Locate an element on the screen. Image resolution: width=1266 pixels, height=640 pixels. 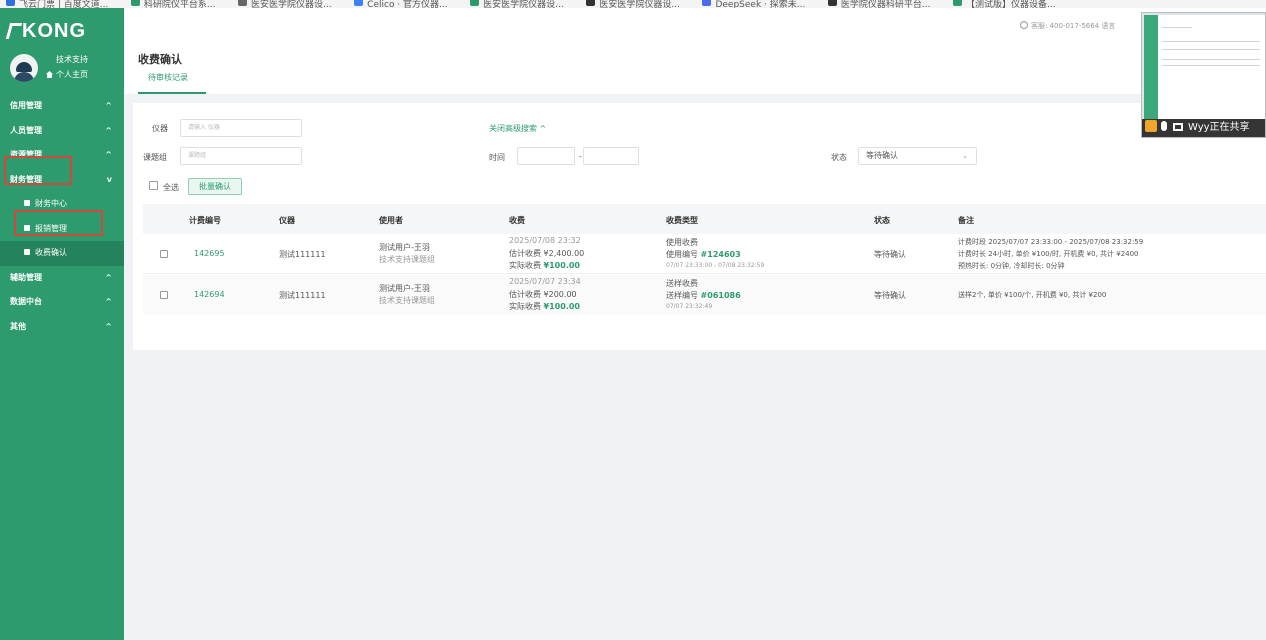
fee-type-code: 送样编号 #061086 is located at coordinates (703, 295).